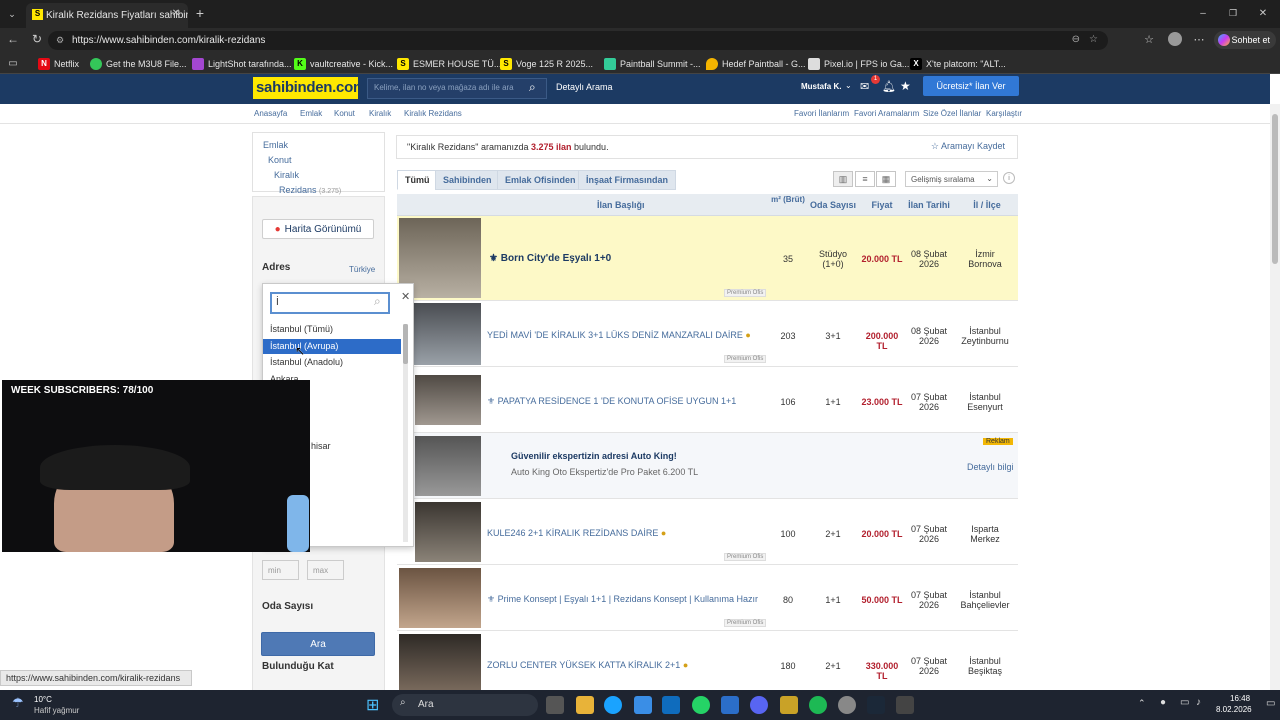 The width and height of the screenshot is (1280, 720). Describe the element at coordinates (270, 113) in the screenshot. I see `breadcrumb-anasayfa: Anasayfa` at that location.